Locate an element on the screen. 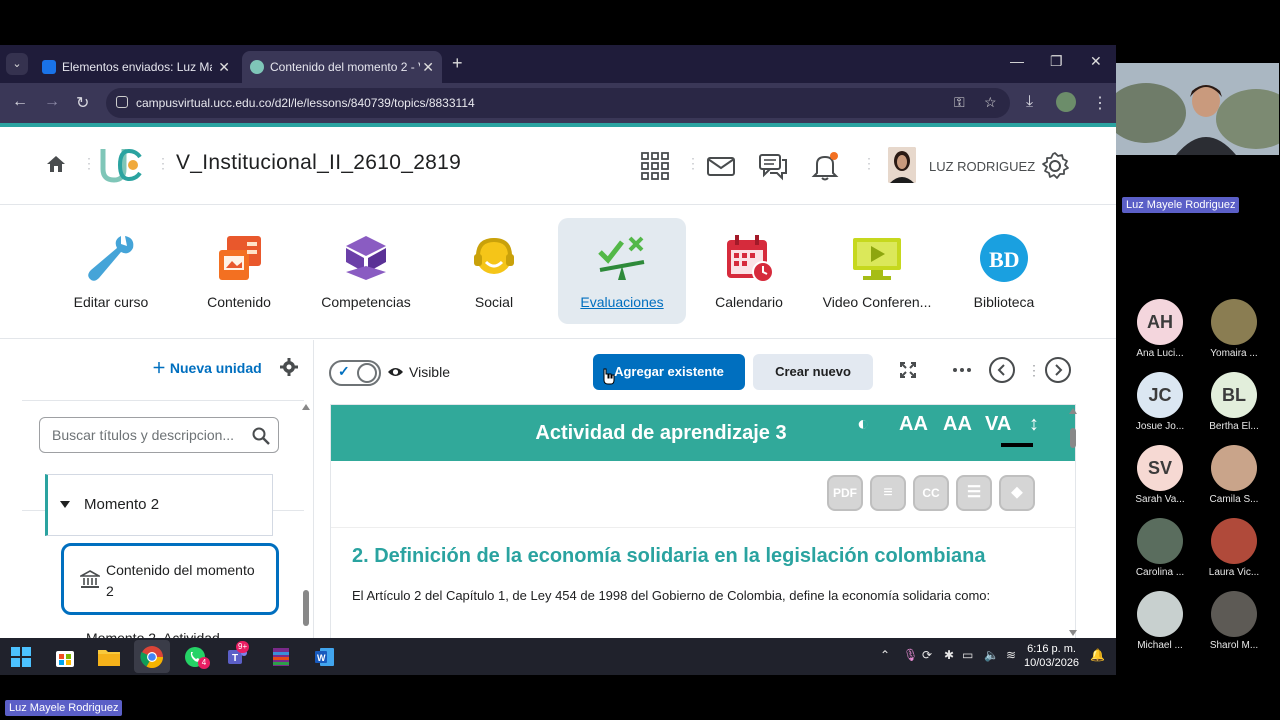 Image resolution: width=1280 pixels, height=720 pixels. captions-button: CC is located at coordinates (931, 493).